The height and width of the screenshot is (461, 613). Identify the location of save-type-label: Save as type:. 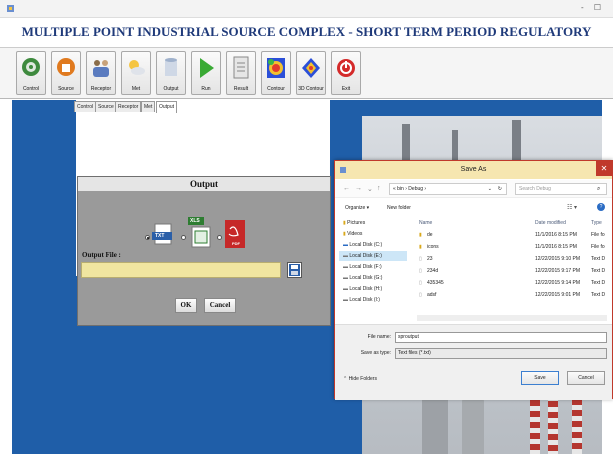
(375, 353).